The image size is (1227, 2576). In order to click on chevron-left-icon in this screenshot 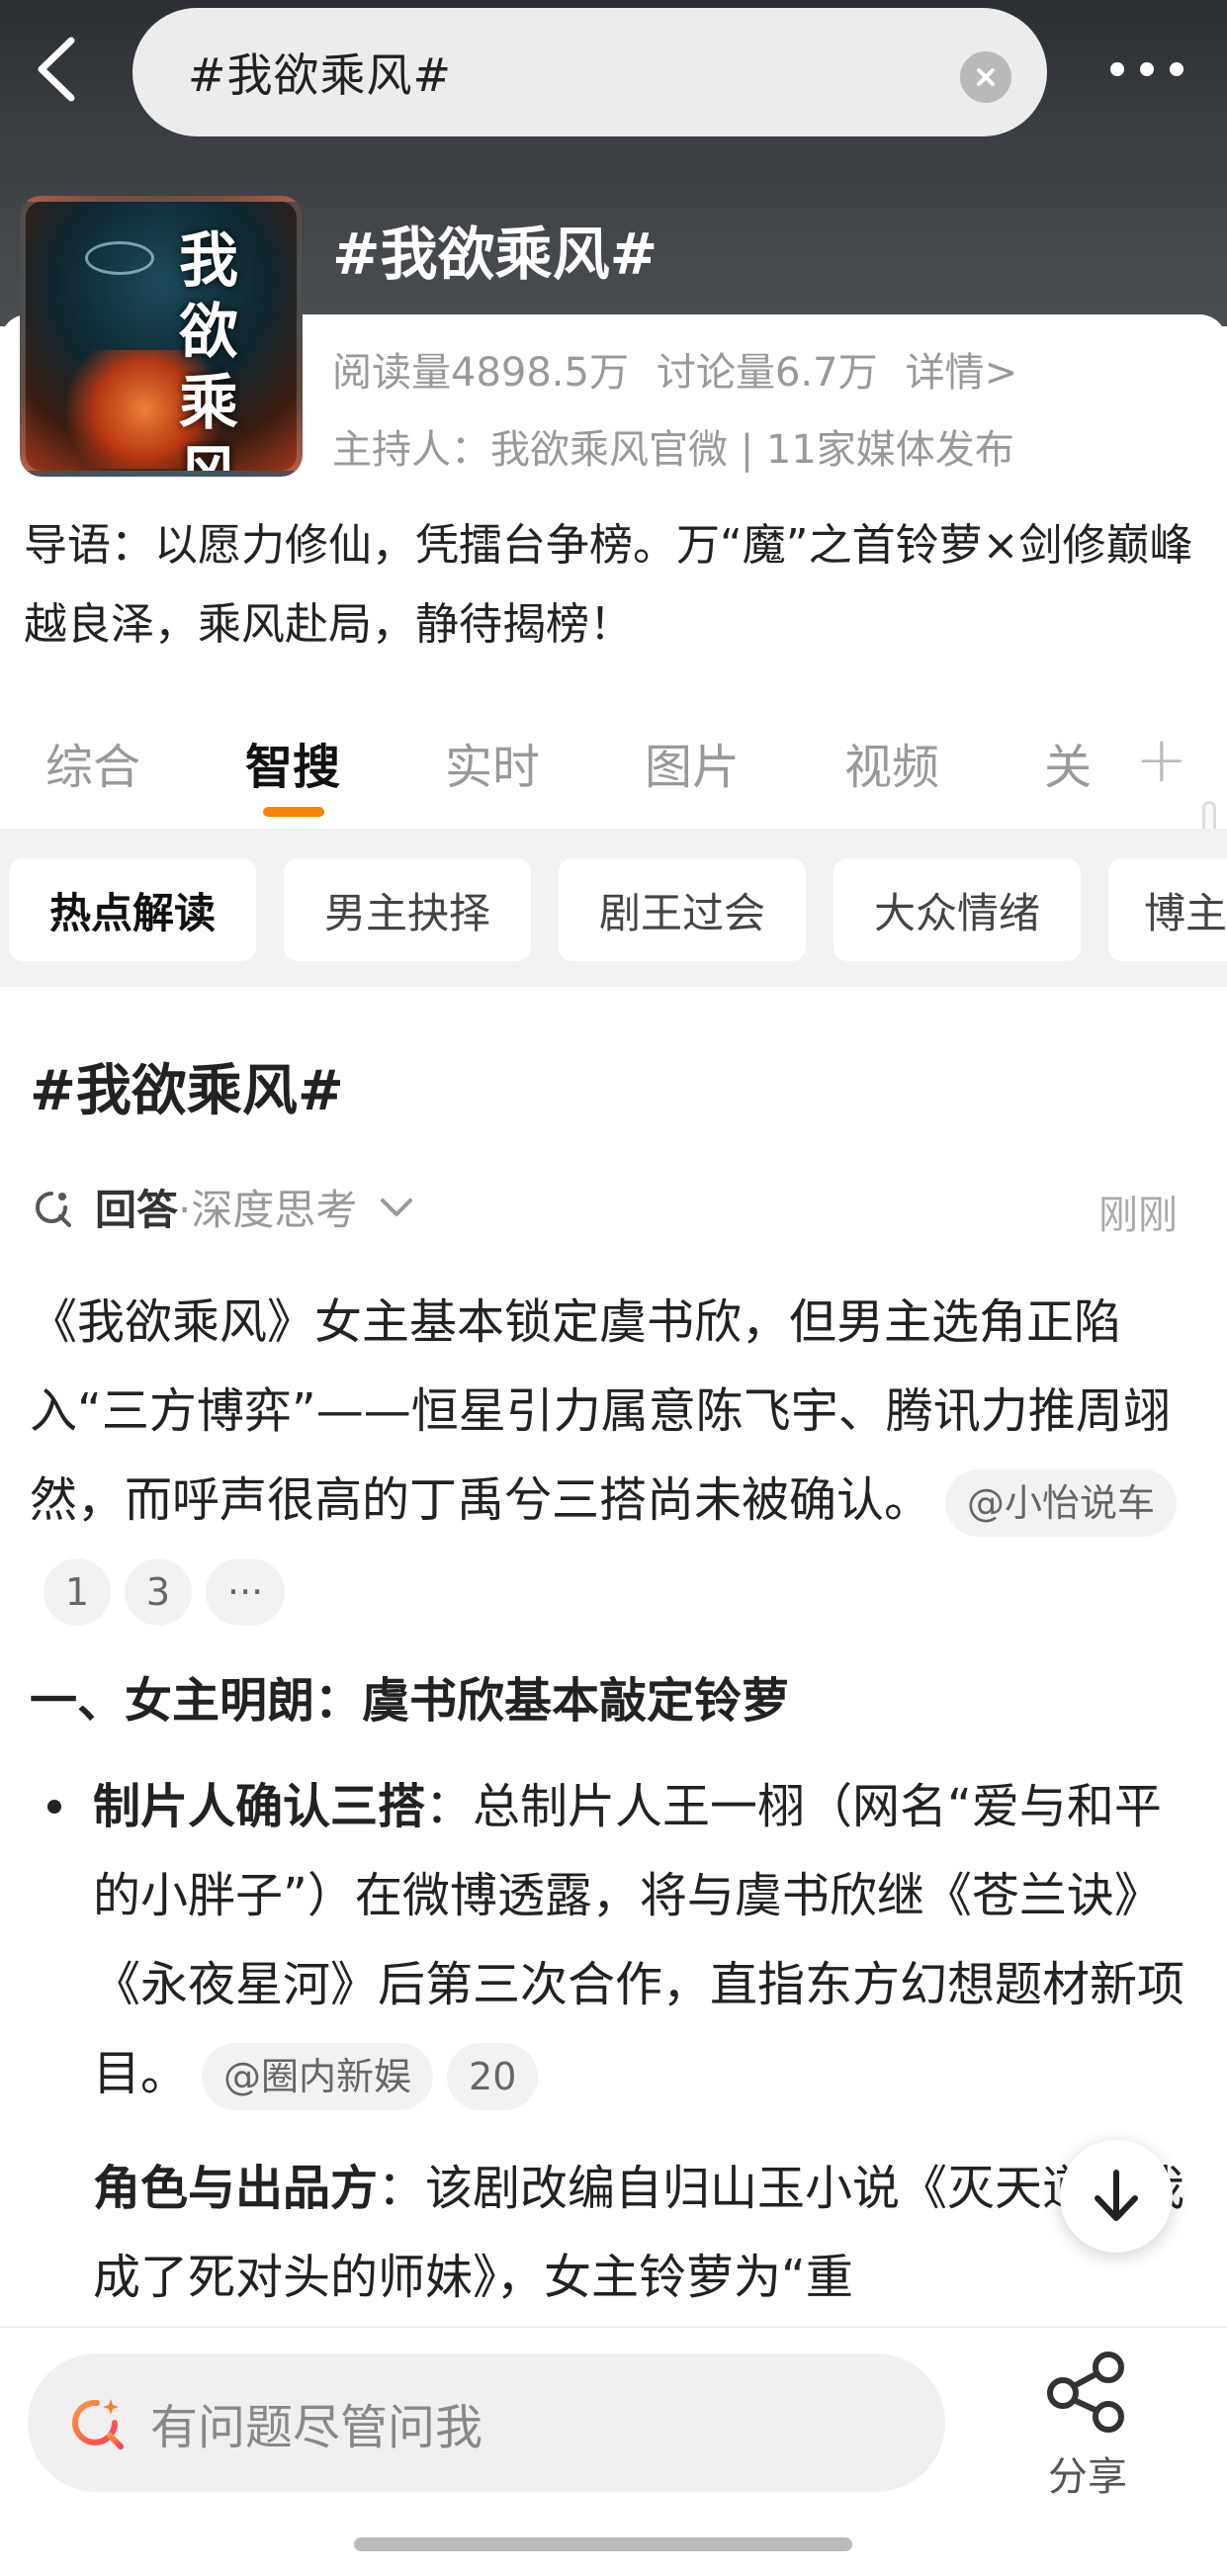, I will do `click(56, 69)`.